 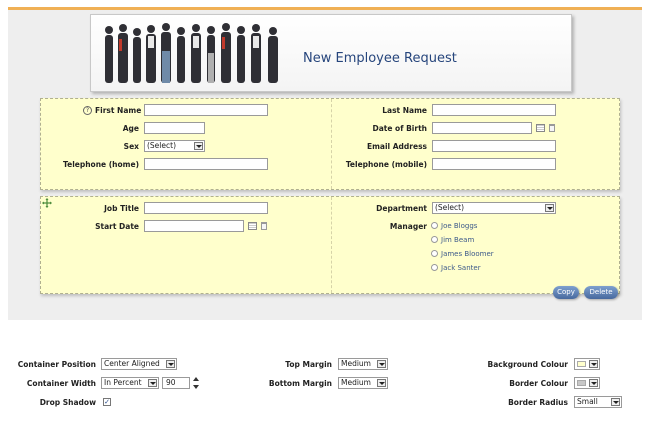 What do you see at coordinates (161, 145) in the screenshot?
I see `sex-select-value: (Select)` at bounding box center [161, 145].